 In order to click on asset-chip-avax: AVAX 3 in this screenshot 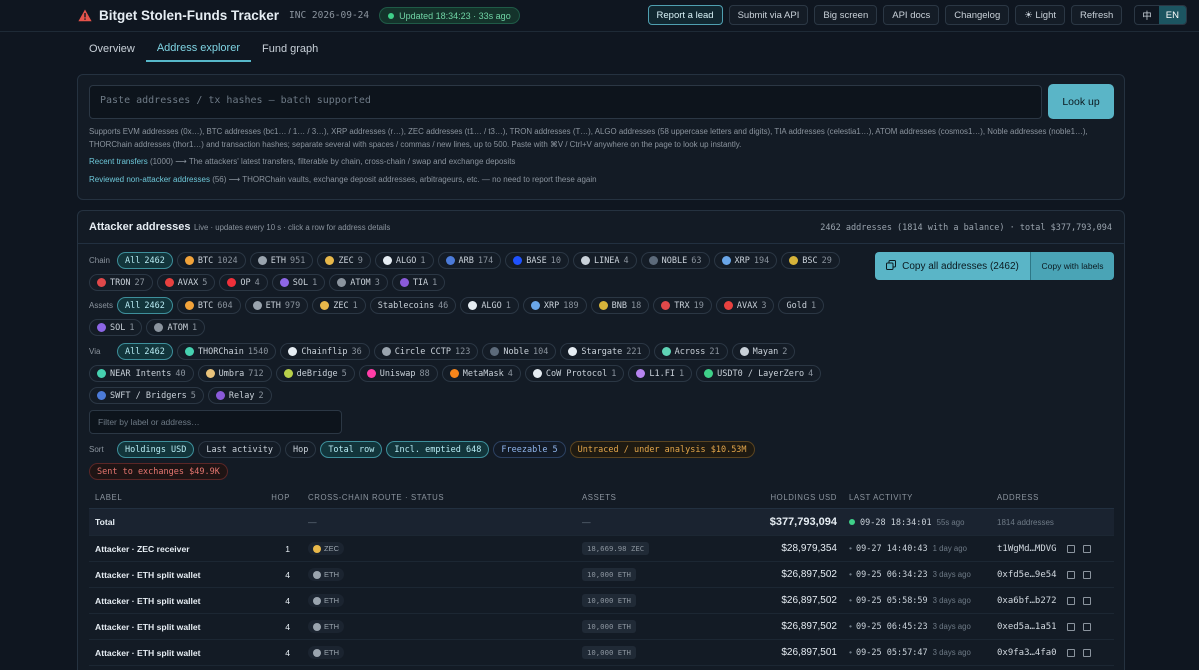, I will do `click(745, 305)`.